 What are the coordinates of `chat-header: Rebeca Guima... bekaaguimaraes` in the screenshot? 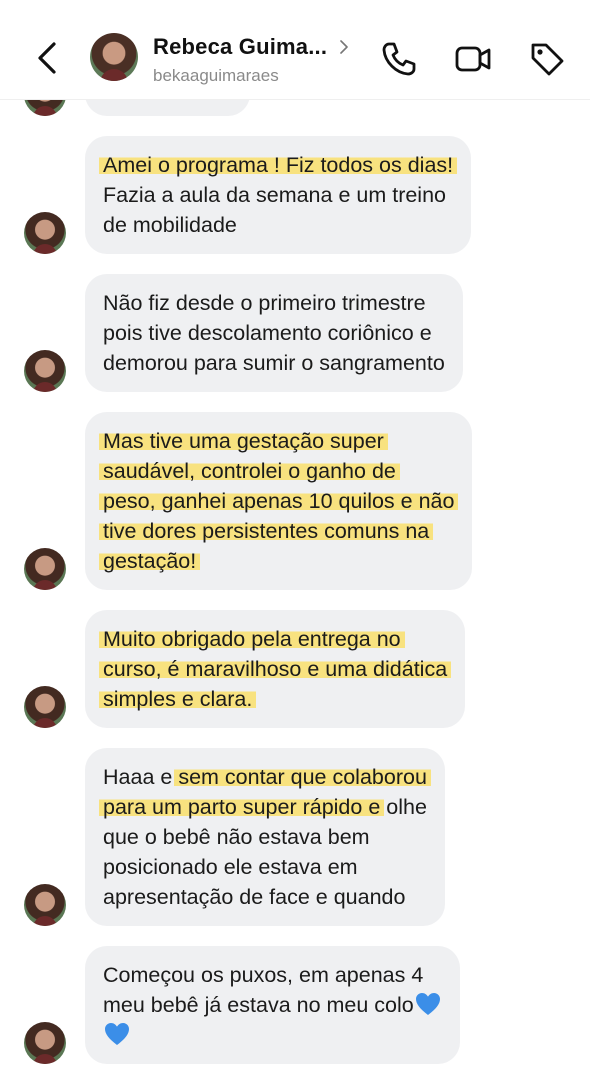 It's located at (295, 50).